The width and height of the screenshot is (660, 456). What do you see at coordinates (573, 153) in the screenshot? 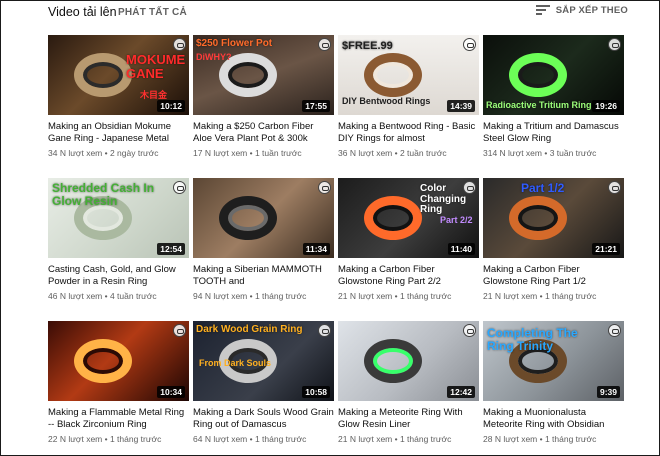
I see `upload-age: 3 tuần trước` at bounding box center [573, 153].